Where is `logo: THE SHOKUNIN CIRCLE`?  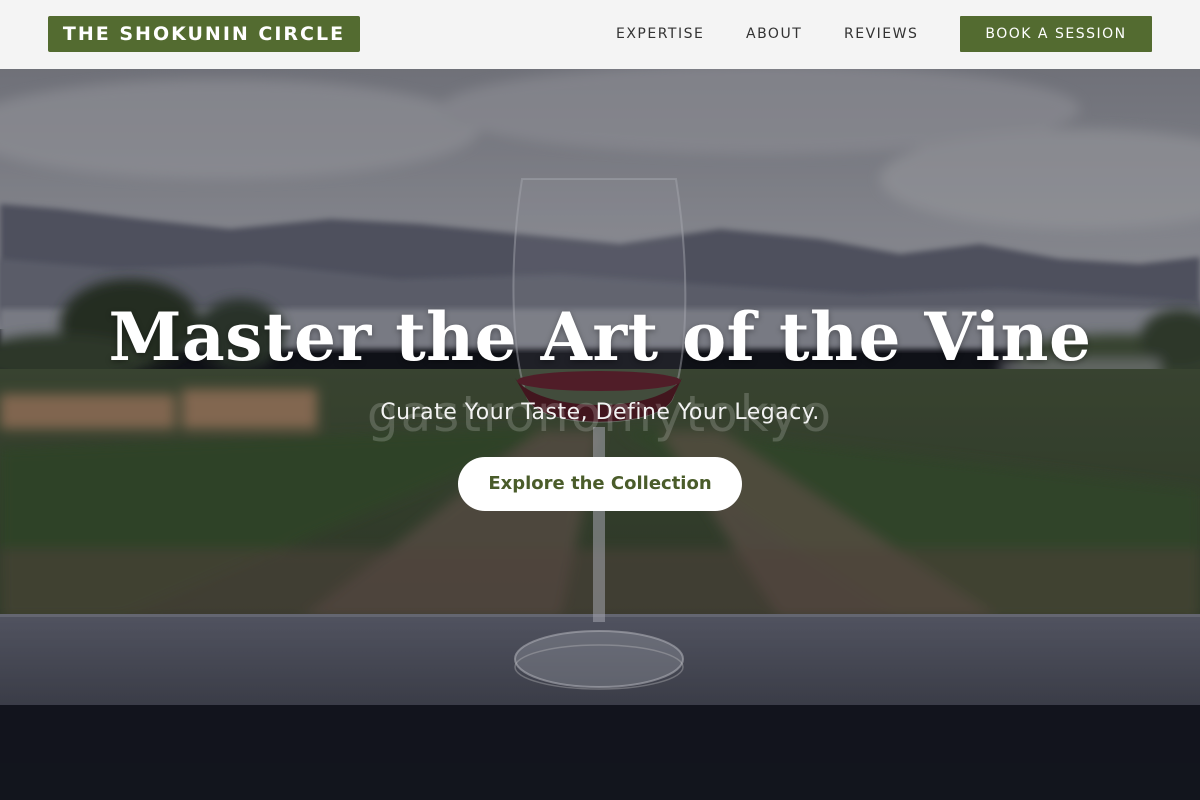
logo: THE SHOKUNIN CIRCLE is located at coordinates (204, 34).